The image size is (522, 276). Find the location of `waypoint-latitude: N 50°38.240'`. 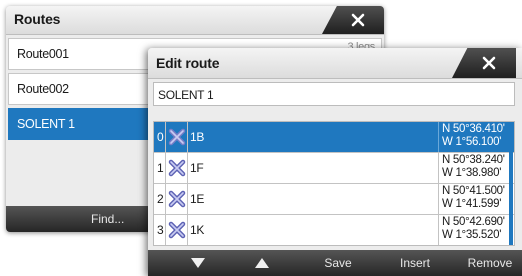

waypoint-latitude: N 50°38.240' is located at coordinates (473, 160).